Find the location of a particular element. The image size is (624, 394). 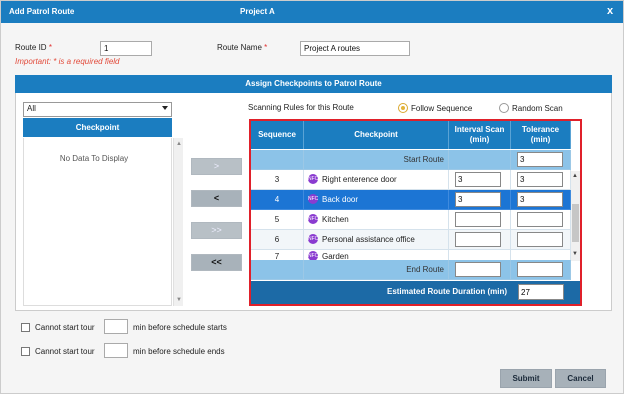

checkpoint-filter-select: All is located at coordinates (97, 109).